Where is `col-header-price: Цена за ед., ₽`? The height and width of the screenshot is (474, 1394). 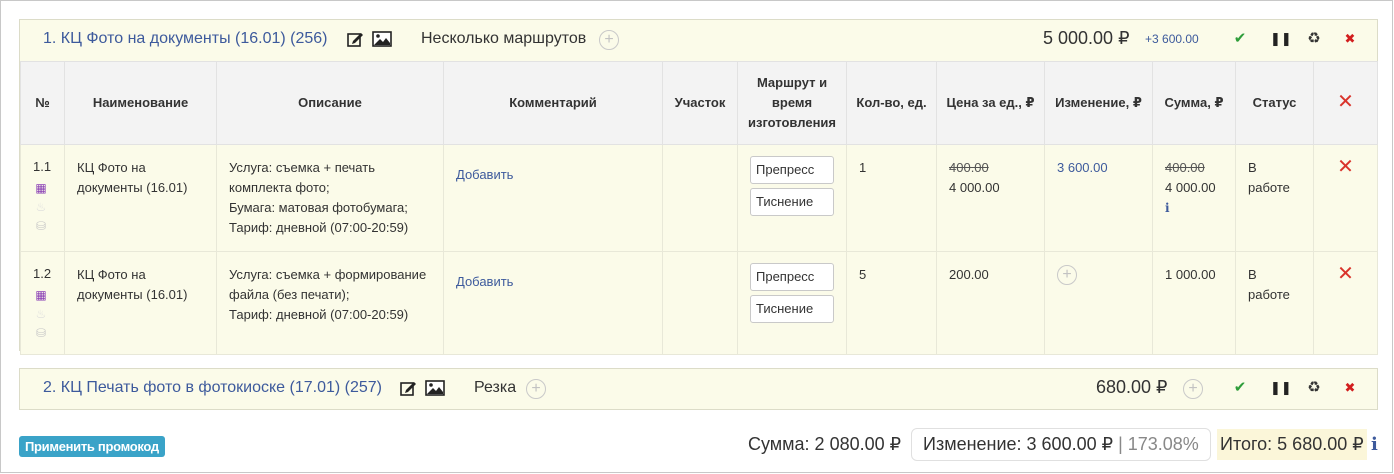
col-header-price: Цена за ед., ₽ is located at coordinates (990, 103).